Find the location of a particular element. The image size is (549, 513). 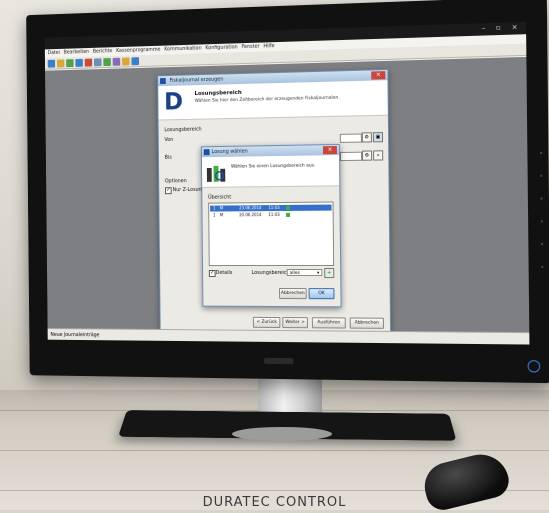

overview-label: Übersicht is located at coordinates (220, 197).